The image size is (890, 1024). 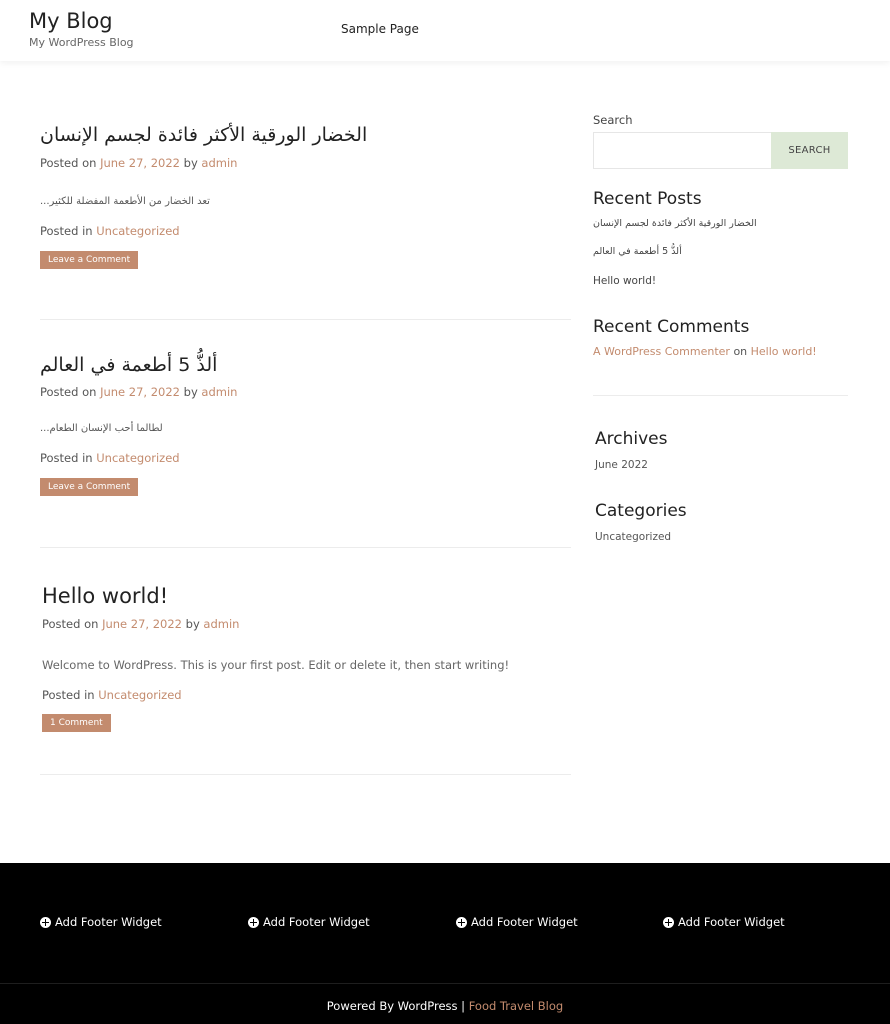 What do you see at coordinates (308, 596) in the screenshot?
I see `post-title: Hello world!` at bounding box center [308, 596].